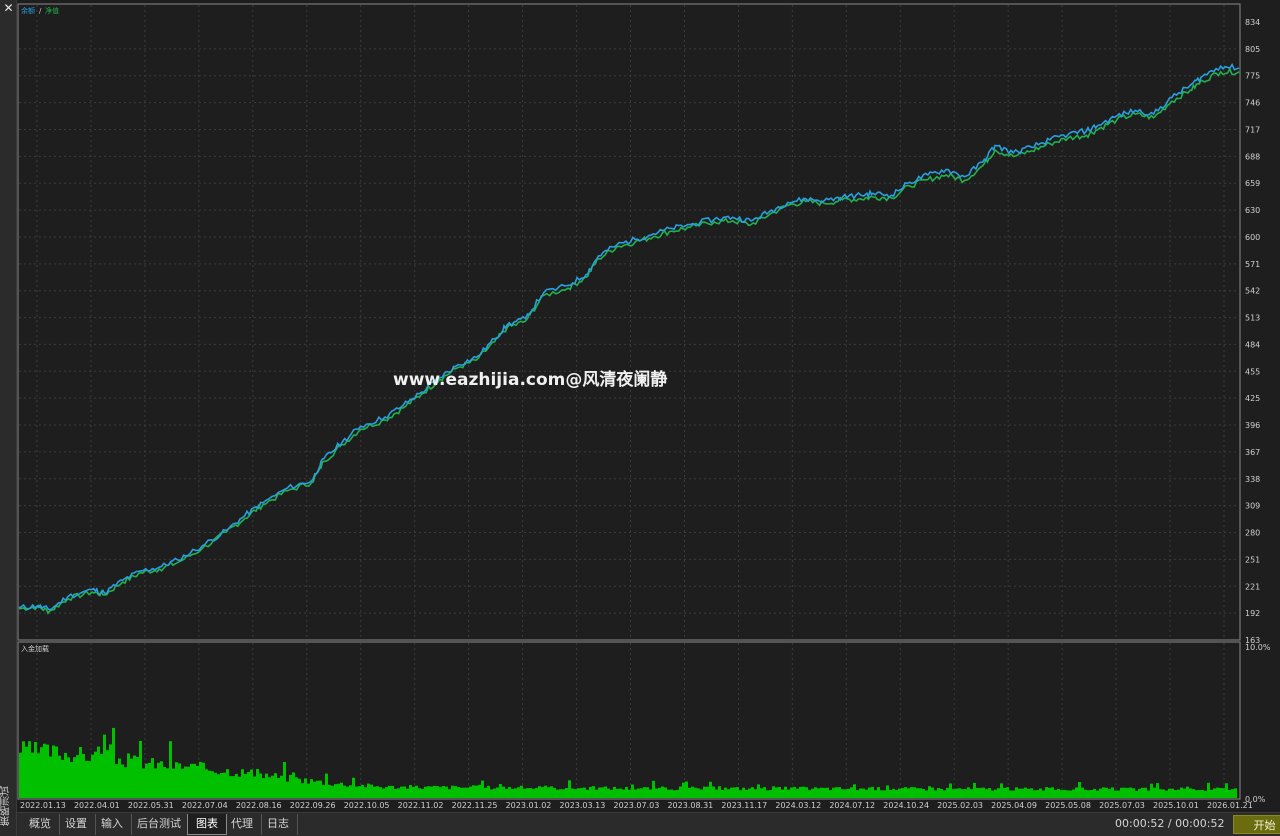 The width and height of the screenshot is (1280, 836). Describe the element at coordinates (1252, 156) in the screenshot. I see `y-tick-label: 688` at that location.